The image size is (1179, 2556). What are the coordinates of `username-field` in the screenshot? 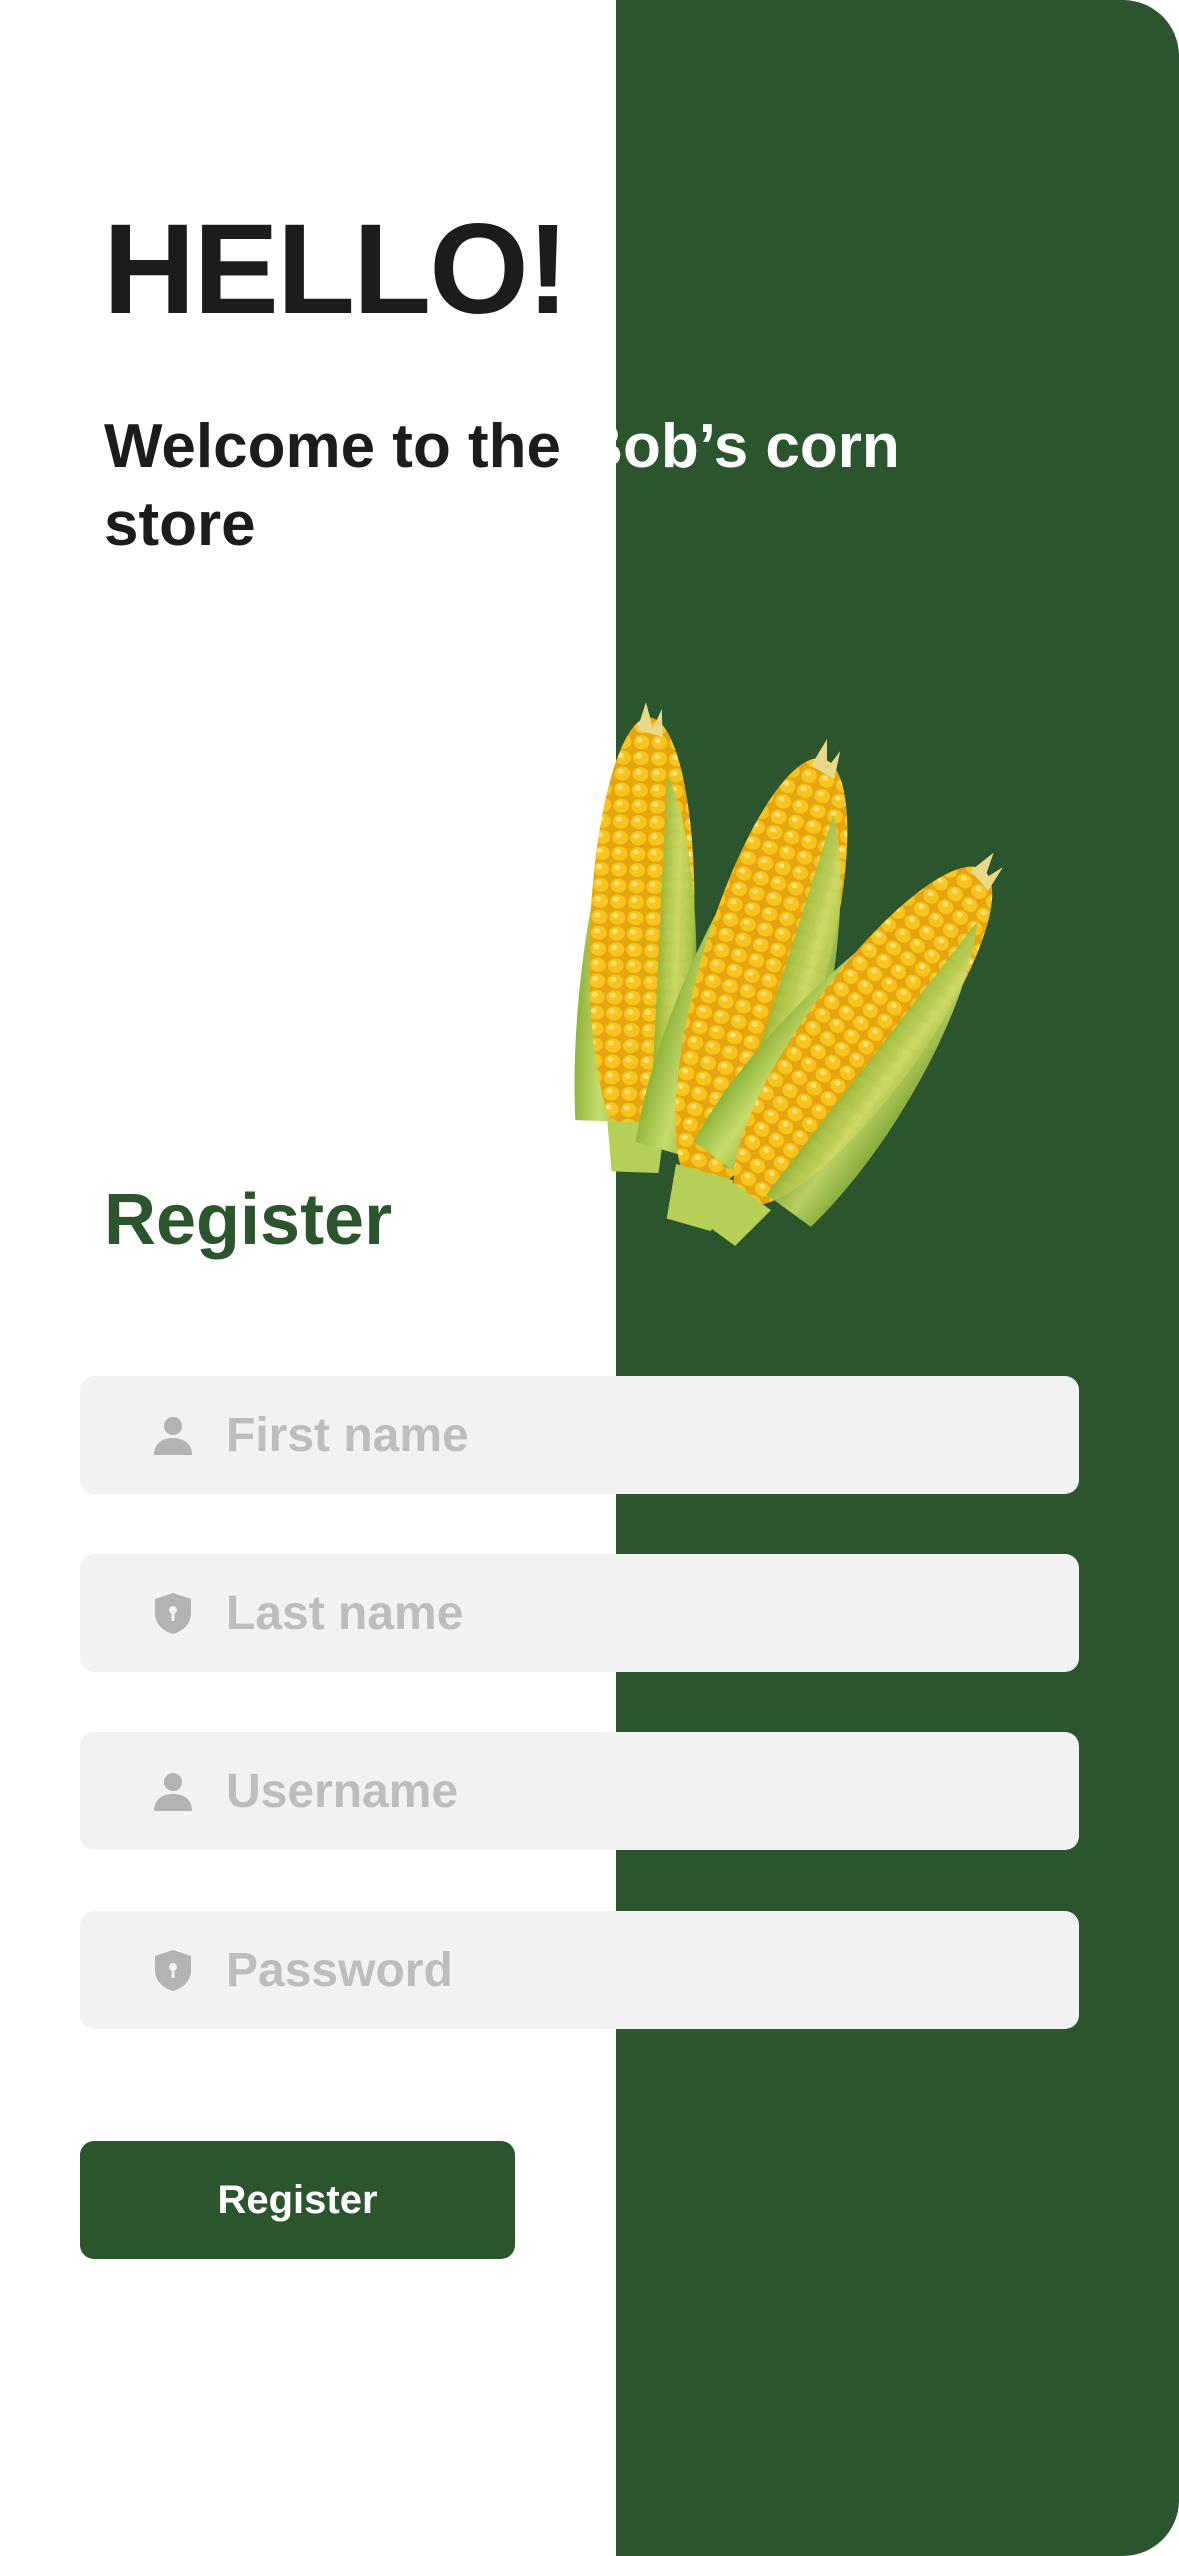 It's located at (579, 1791).